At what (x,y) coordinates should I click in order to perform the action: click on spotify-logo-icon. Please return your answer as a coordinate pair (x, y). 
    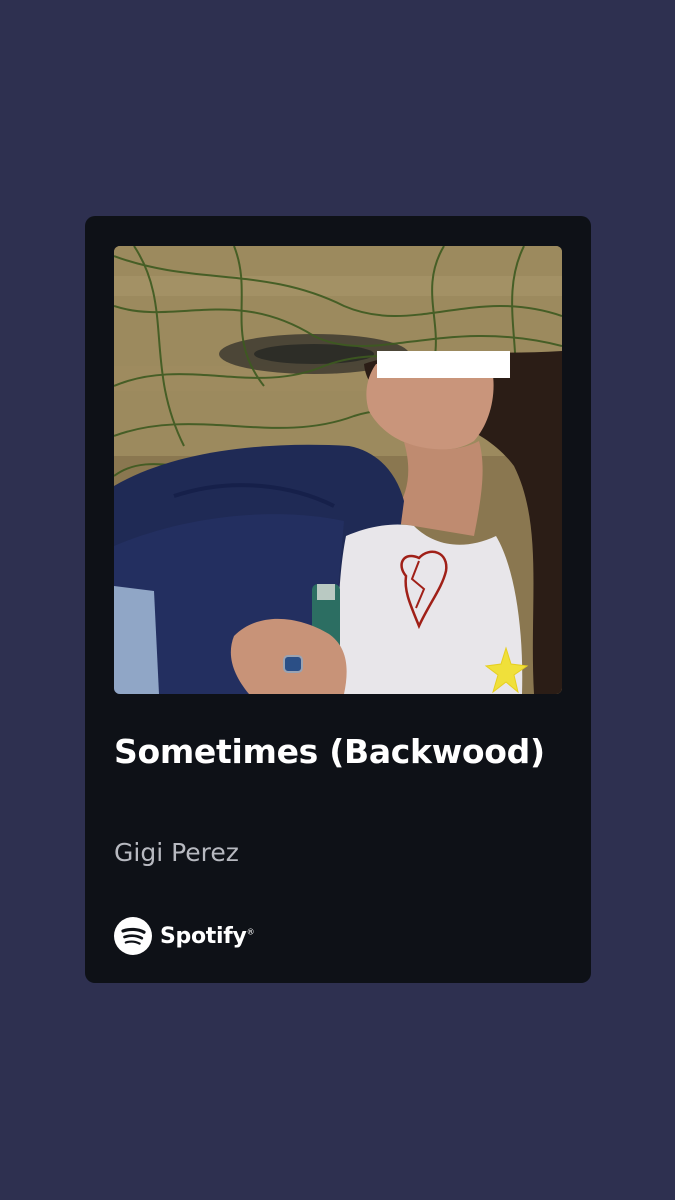
    Looking at the image, I should click on (133, 936).